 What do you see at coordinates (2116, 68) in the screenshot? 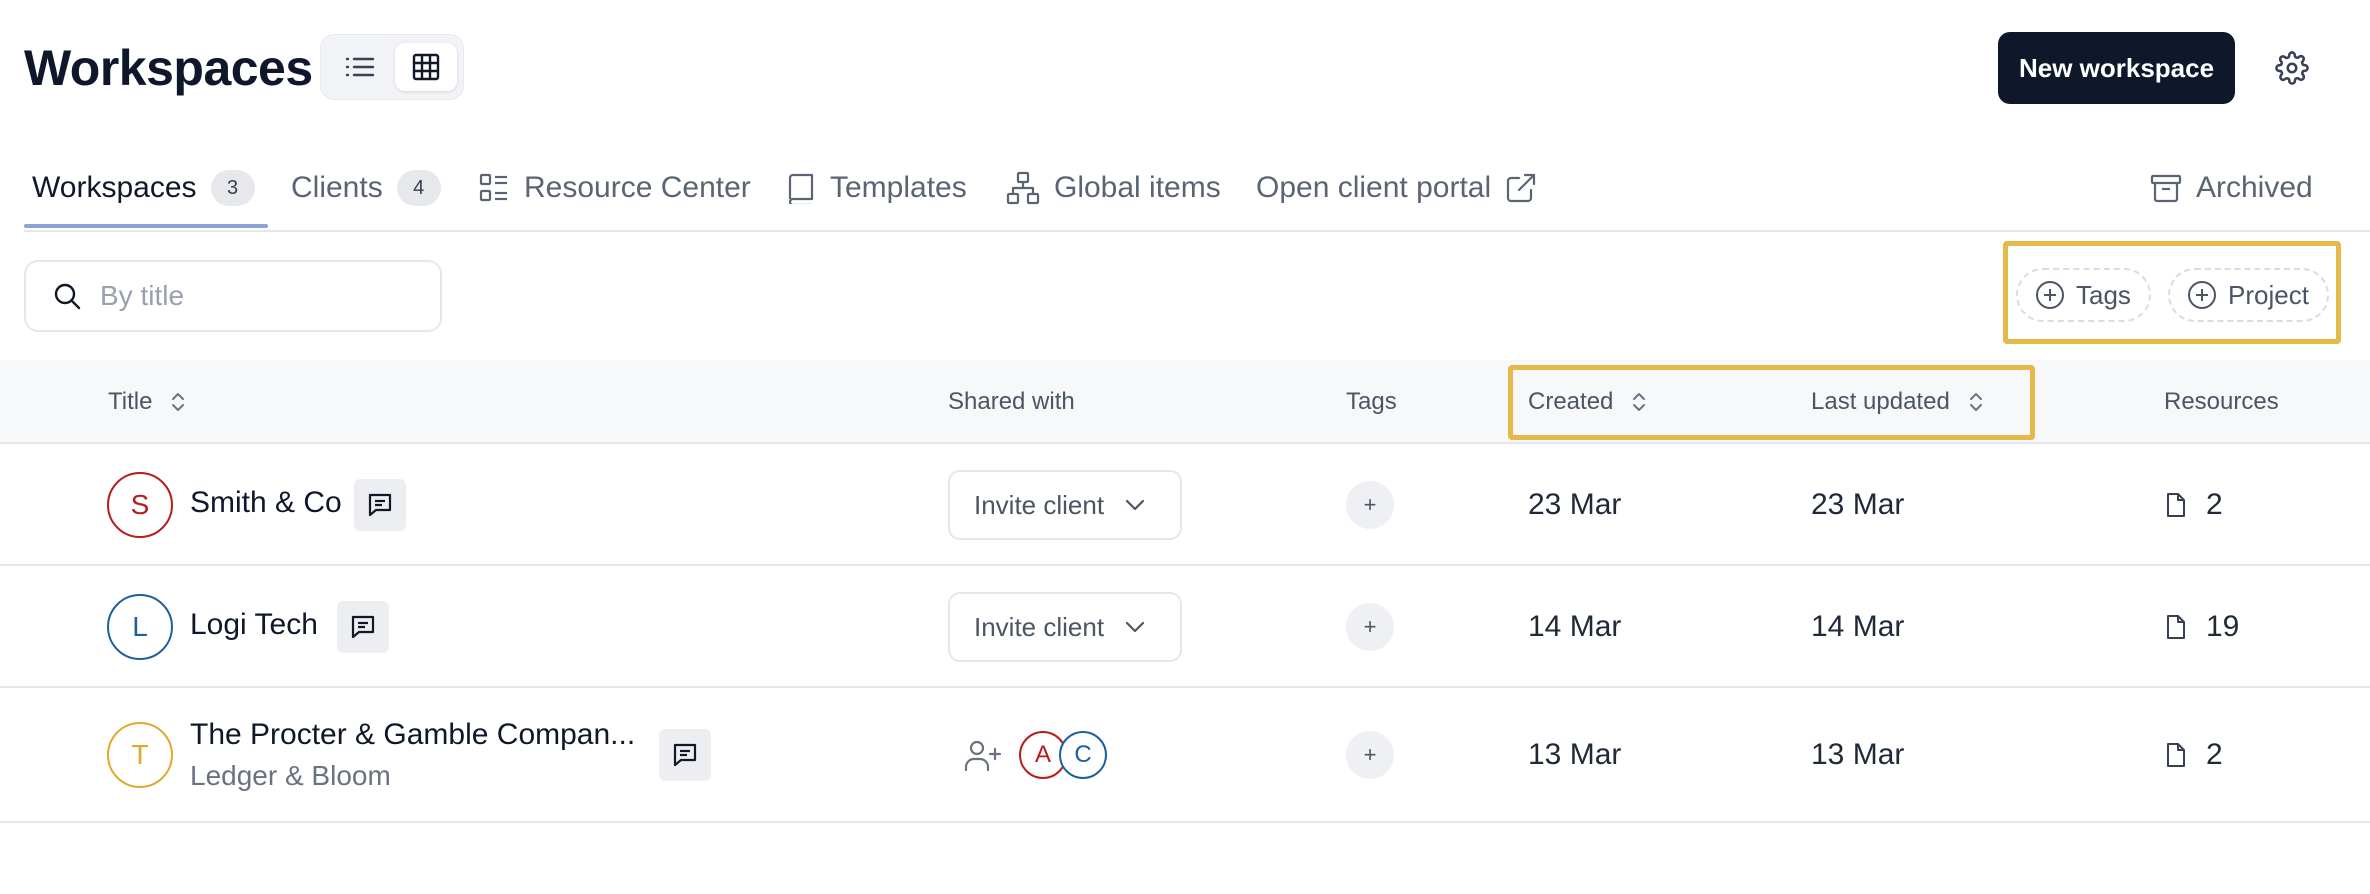
I see `new-workspace-button: New workspace` at bounding box center [2116, 68].